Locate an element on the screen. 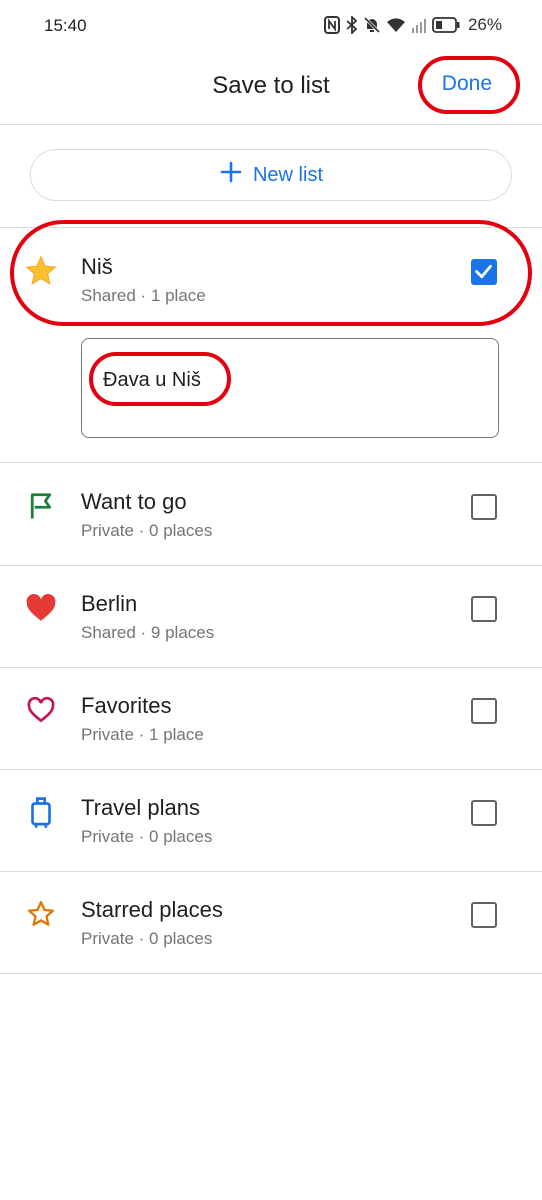 The height and width of the screenshot is (1200, 542). done-button: Done is located at coordinates (467, 84).